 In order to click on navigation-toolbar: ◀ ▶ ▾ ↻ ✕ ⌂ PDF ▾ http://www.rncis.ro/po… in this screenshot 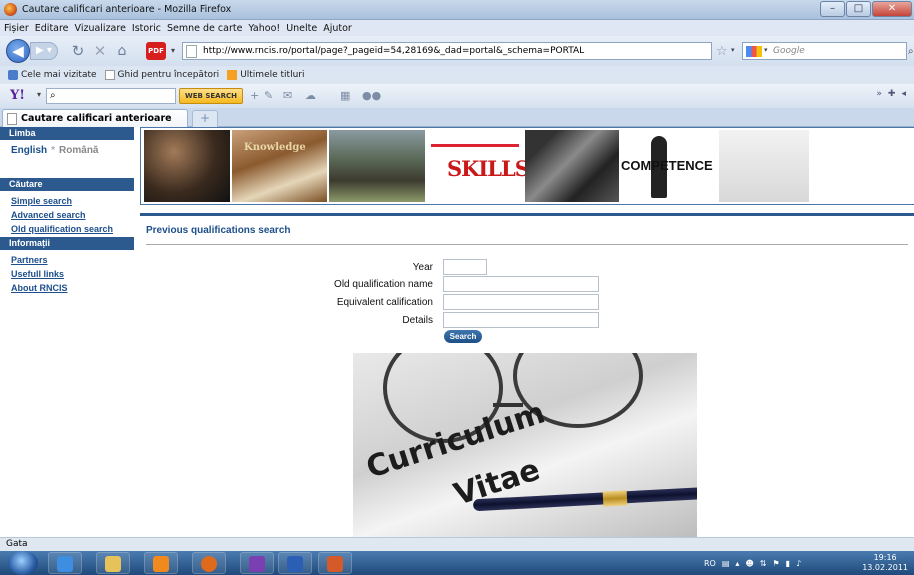, I will do `click(457, 51)`.